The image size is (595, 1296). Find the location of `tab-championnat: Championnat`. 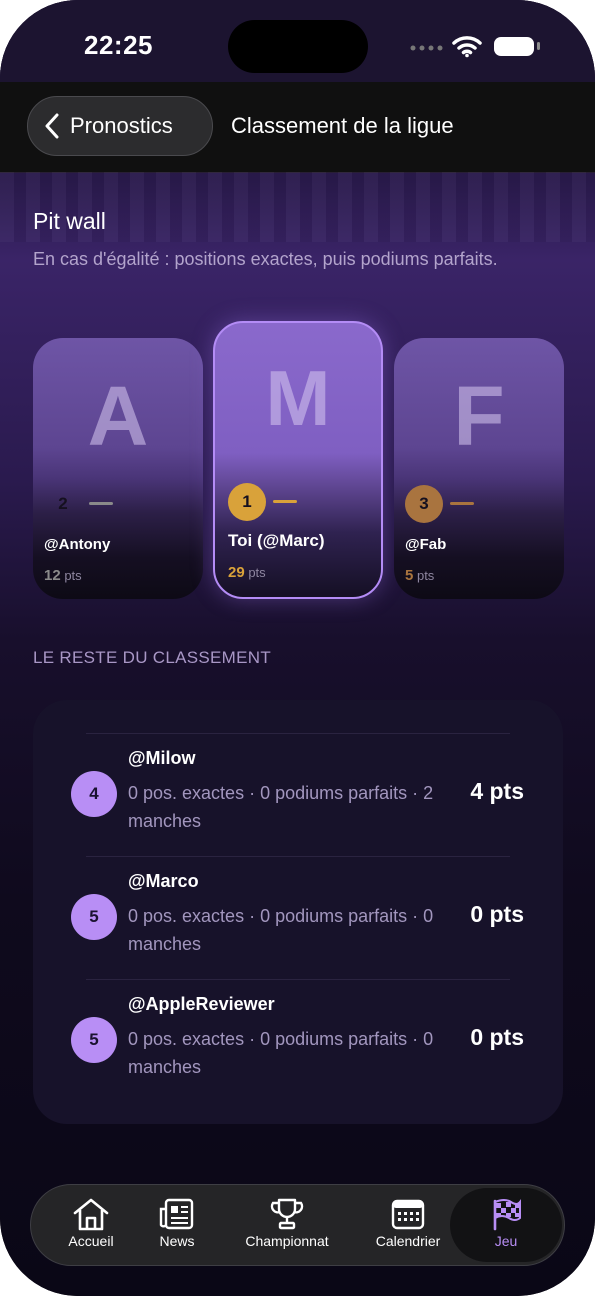

tab-championnat: Championnat is located at coordinates (287, 1226).